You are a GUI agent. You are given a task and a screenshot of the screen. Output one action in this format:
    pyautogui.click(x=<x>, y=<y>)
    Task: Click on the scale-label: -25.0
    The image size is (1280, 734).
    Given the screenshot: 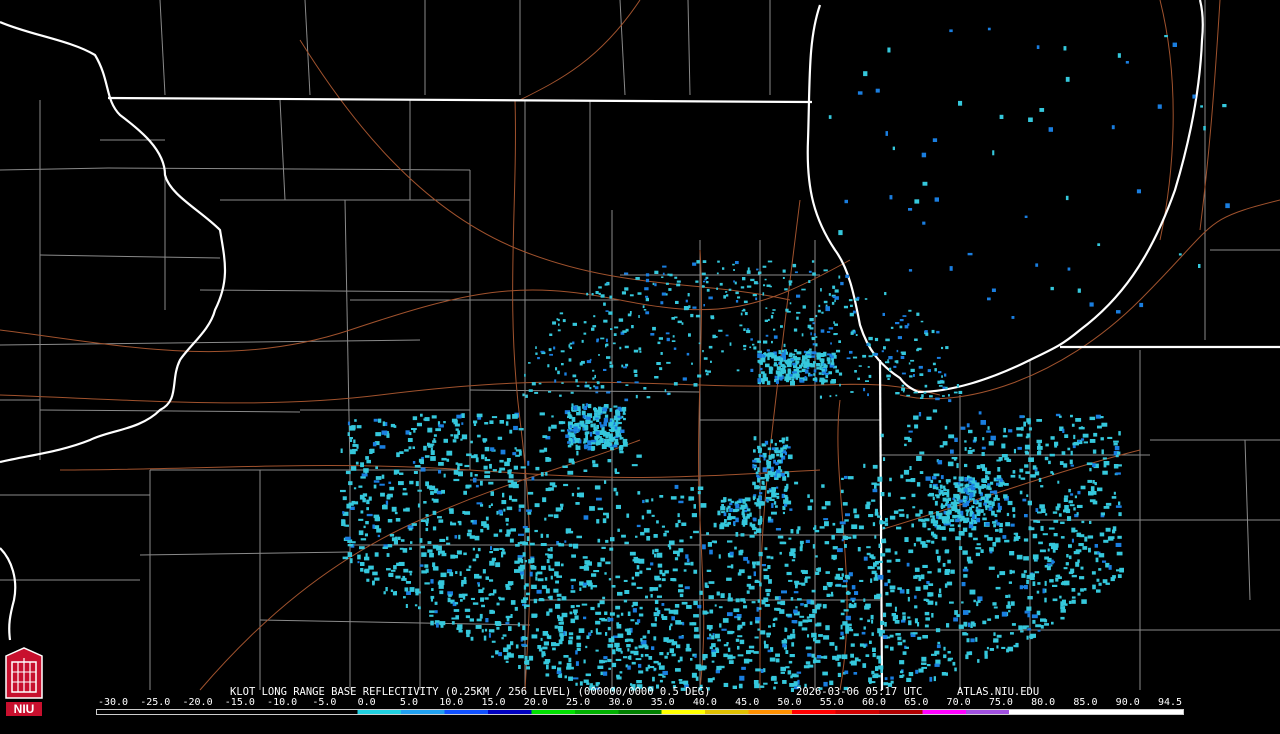 What is the action you would take?
    pyautogui.click(x=155, y=702)
    